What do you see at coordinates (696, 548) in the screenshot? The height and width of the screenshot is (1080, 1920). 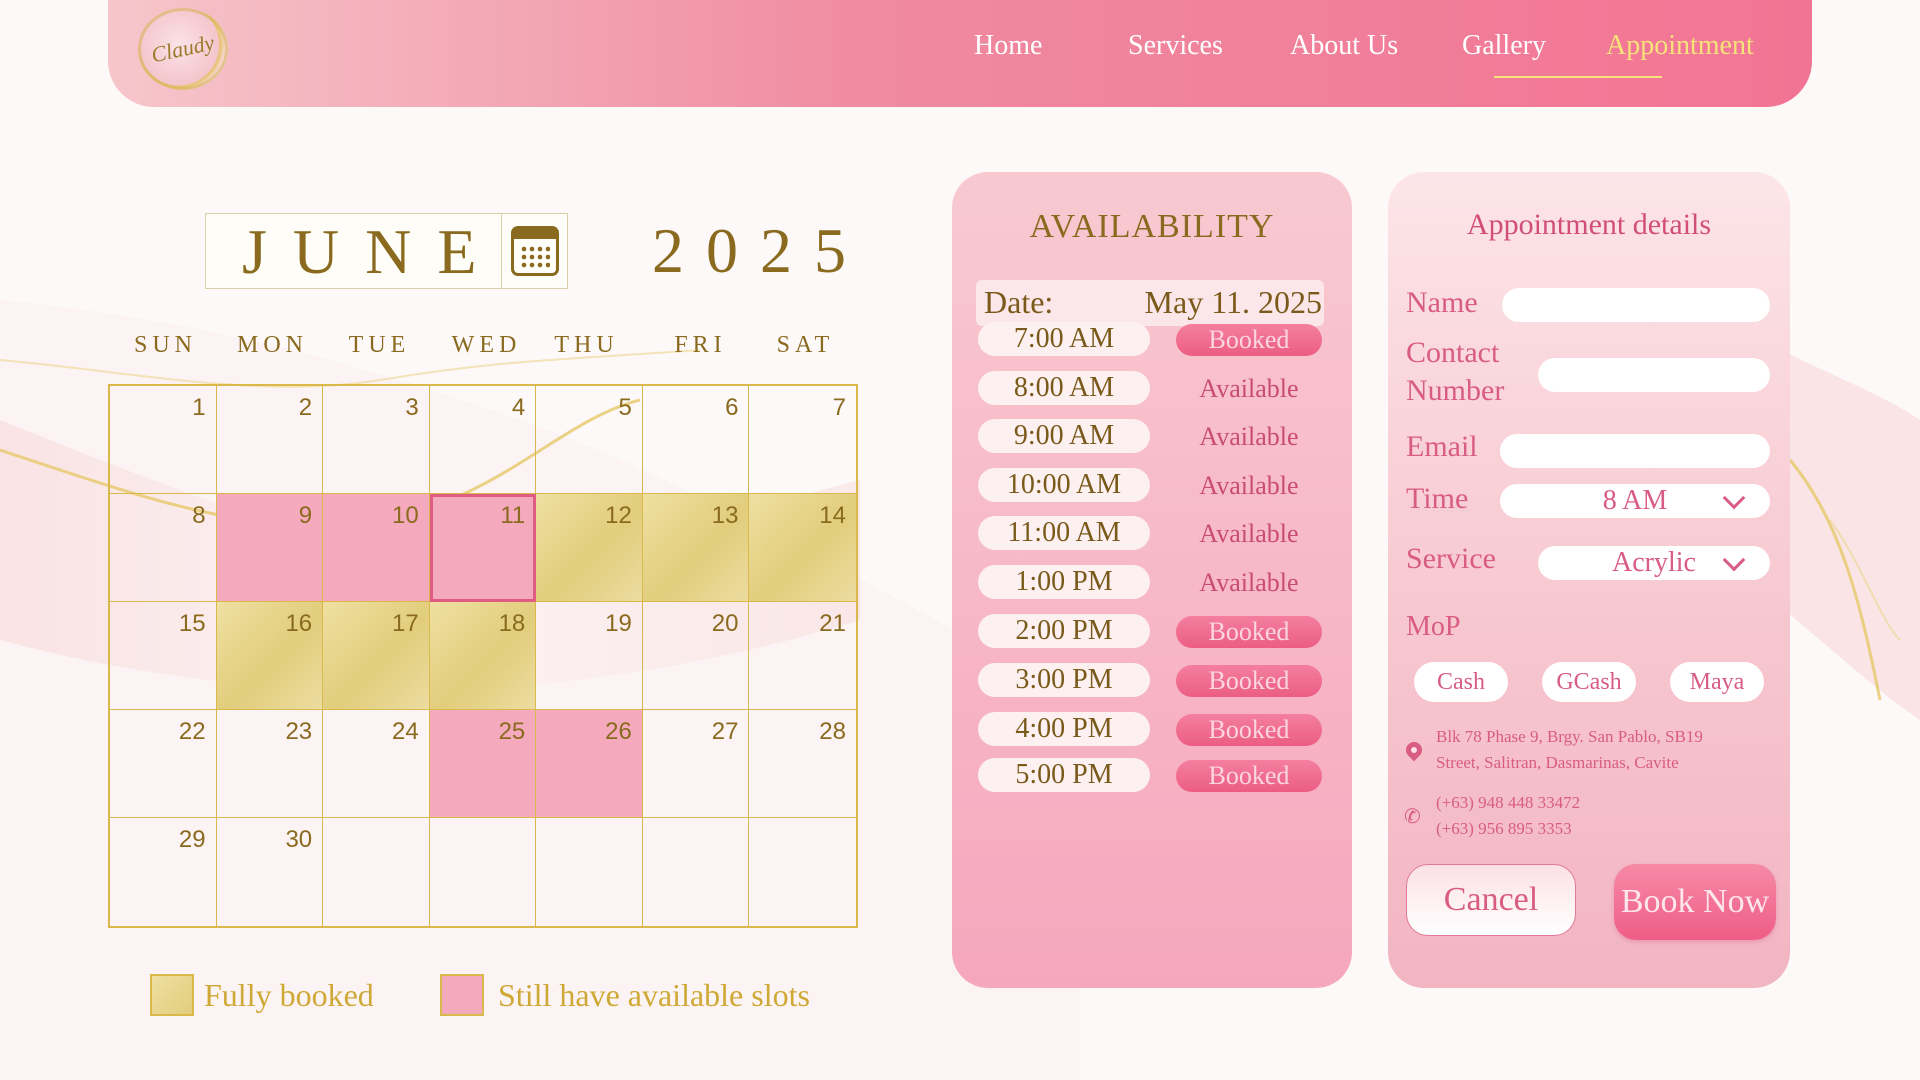 I see `calendar-day: 13` at bounding box center [696, 548].